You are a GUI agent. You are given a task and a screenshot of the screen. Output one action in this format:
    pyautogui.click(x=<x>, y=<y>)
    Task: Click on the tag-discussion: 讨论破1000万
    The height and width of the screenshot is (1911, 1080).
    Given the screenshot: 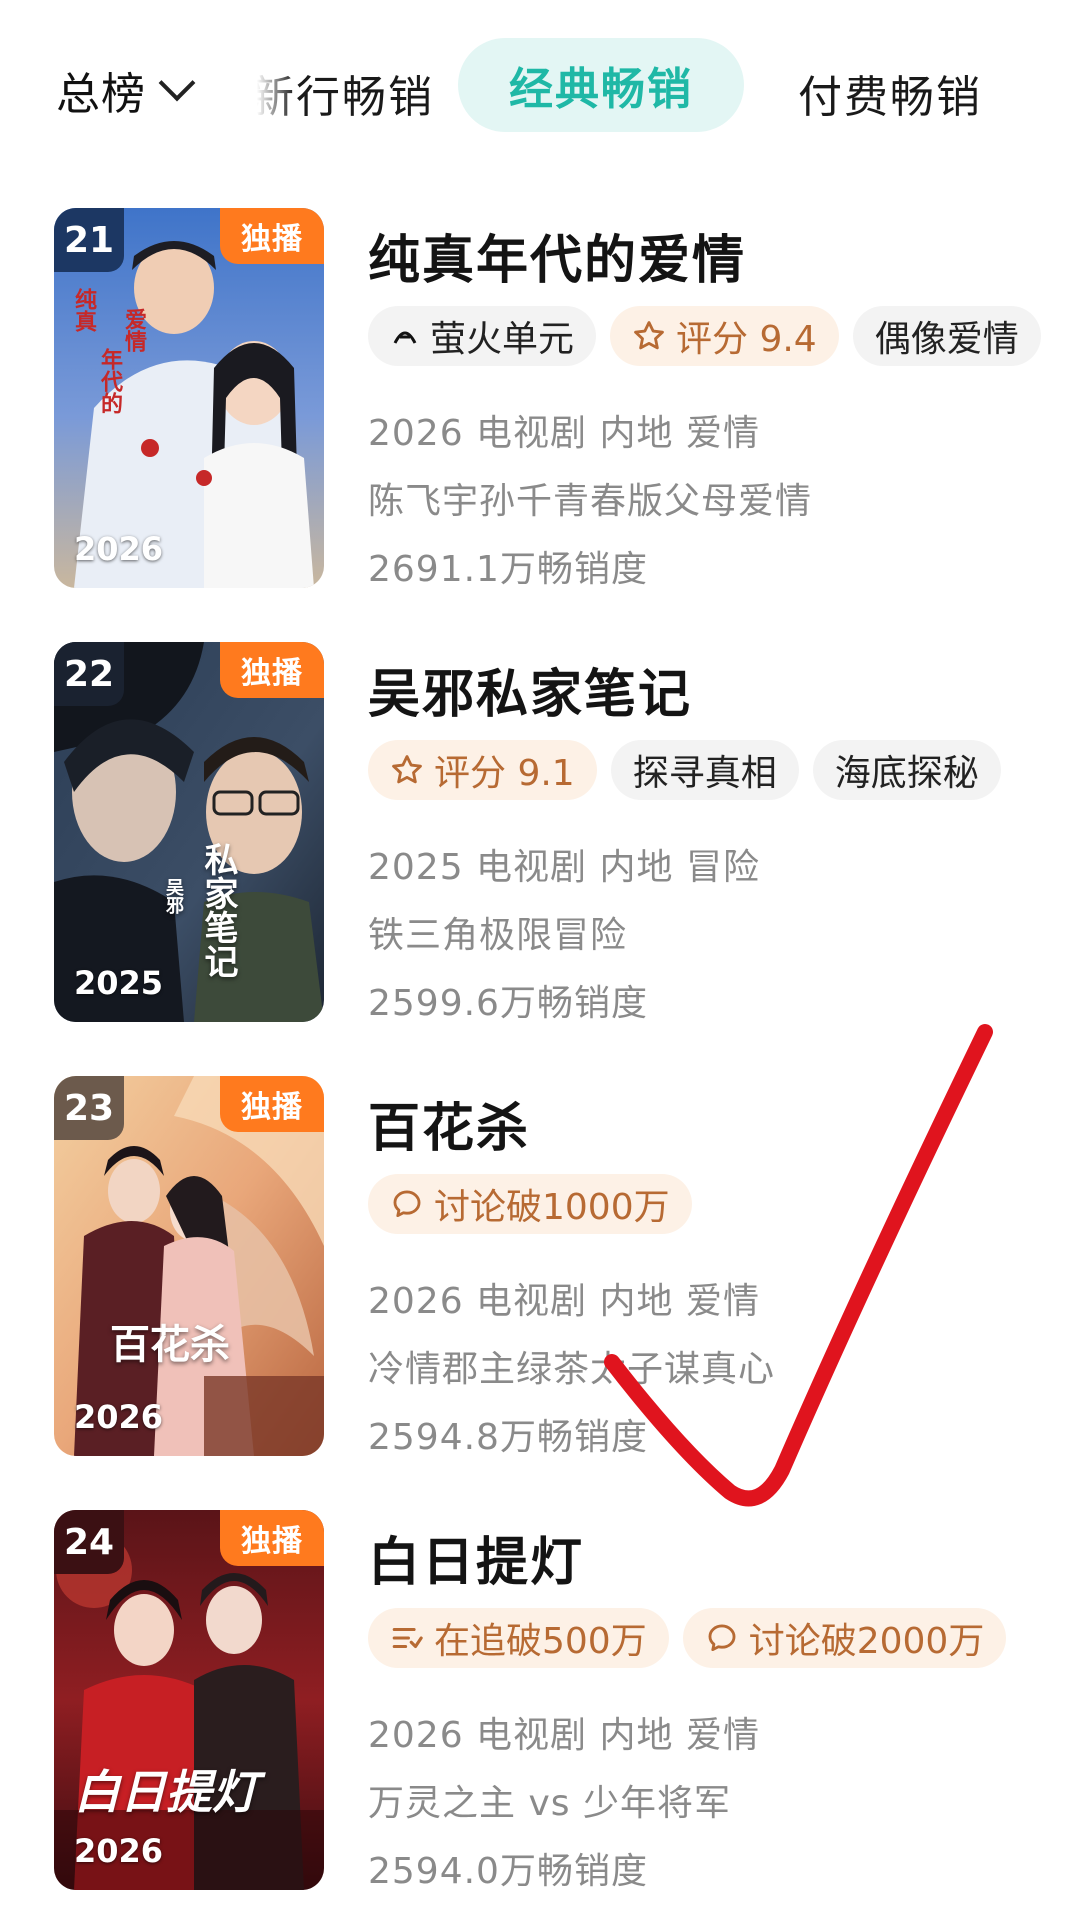 What is the action you would take?
    pyautogui.click(x=530, y=1204)
    